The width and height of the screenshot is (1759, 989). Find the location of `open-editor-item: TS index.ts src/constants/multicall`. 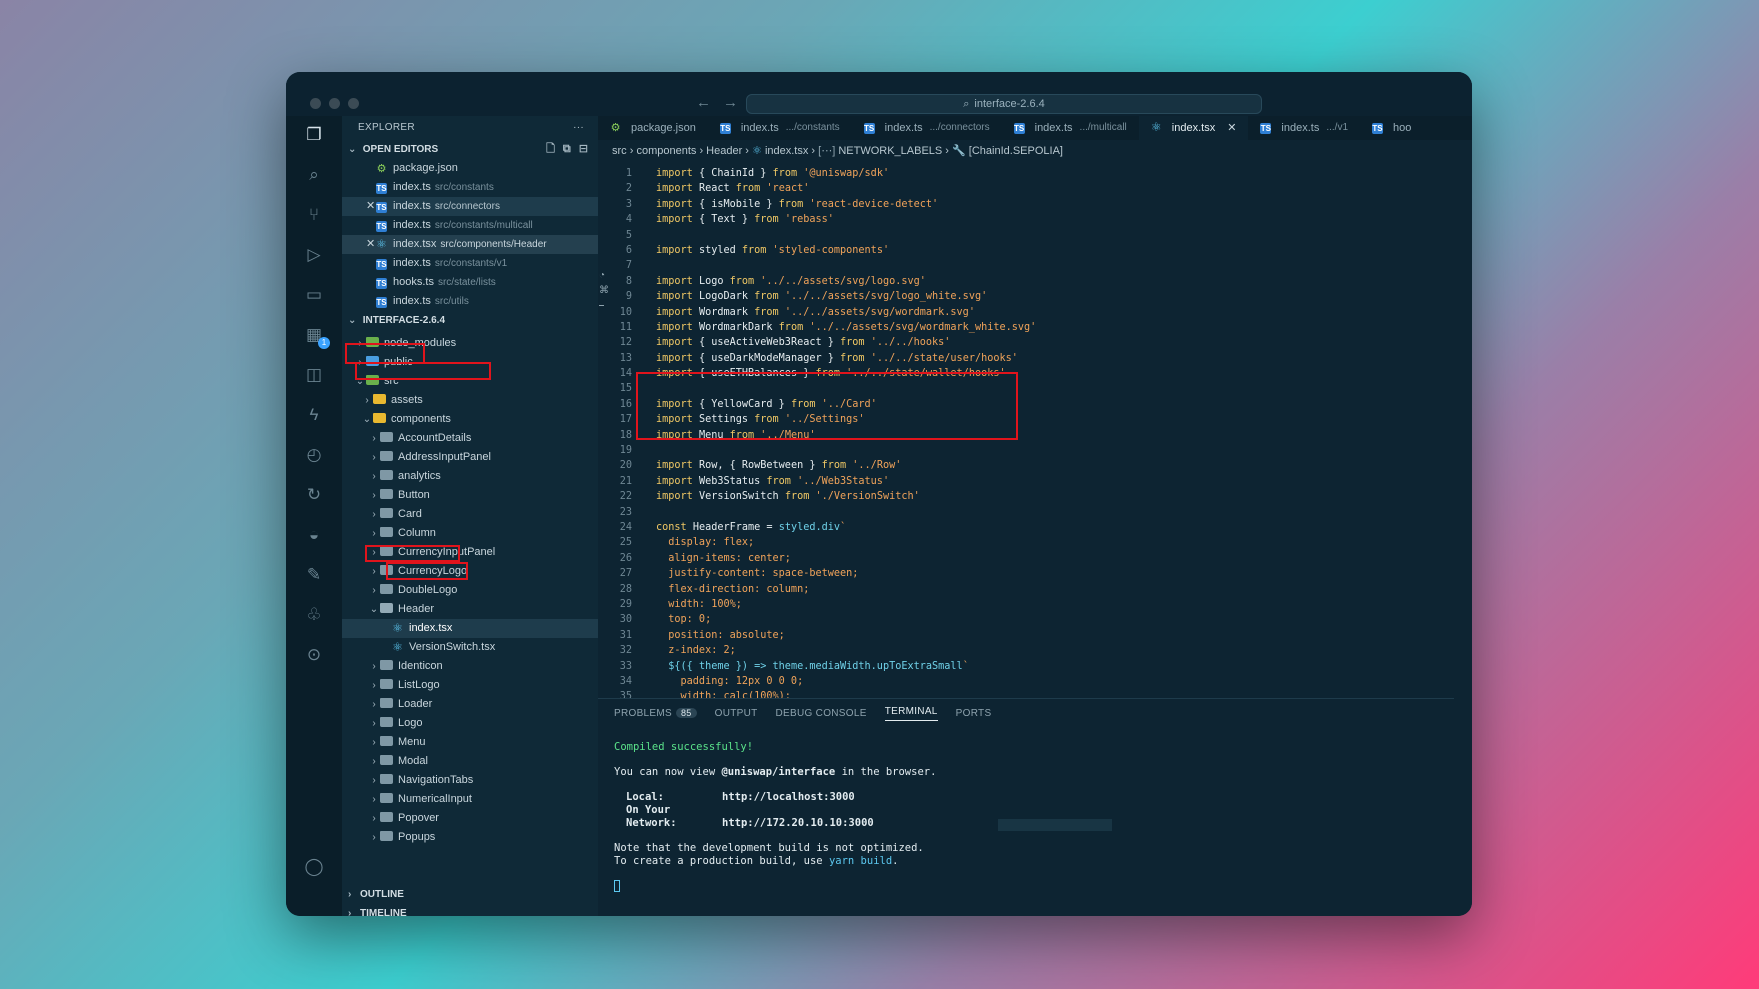

open-editor-item: TS index.ts src/constants/multicall is located at coordinates (470, 225).